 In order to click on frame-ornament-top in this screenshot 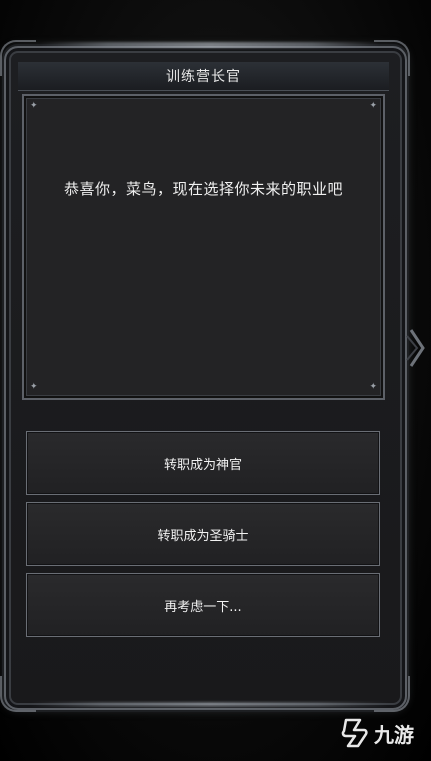, I will do `click(210, 45)`.